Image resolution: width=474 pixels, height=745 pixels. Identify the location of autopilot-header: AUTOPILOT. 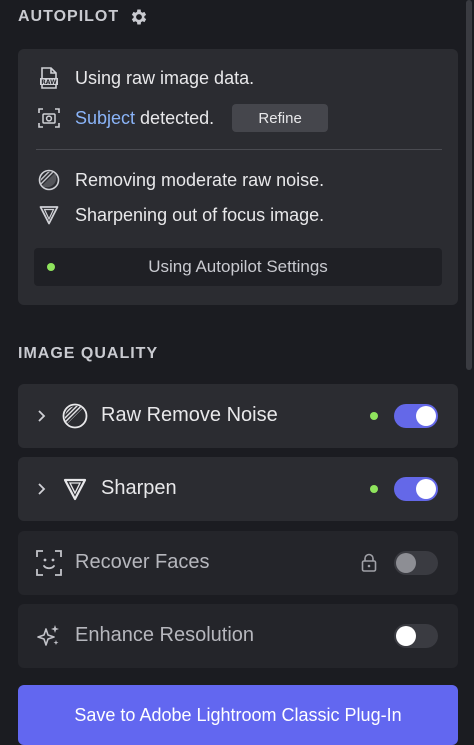
(83, 17).